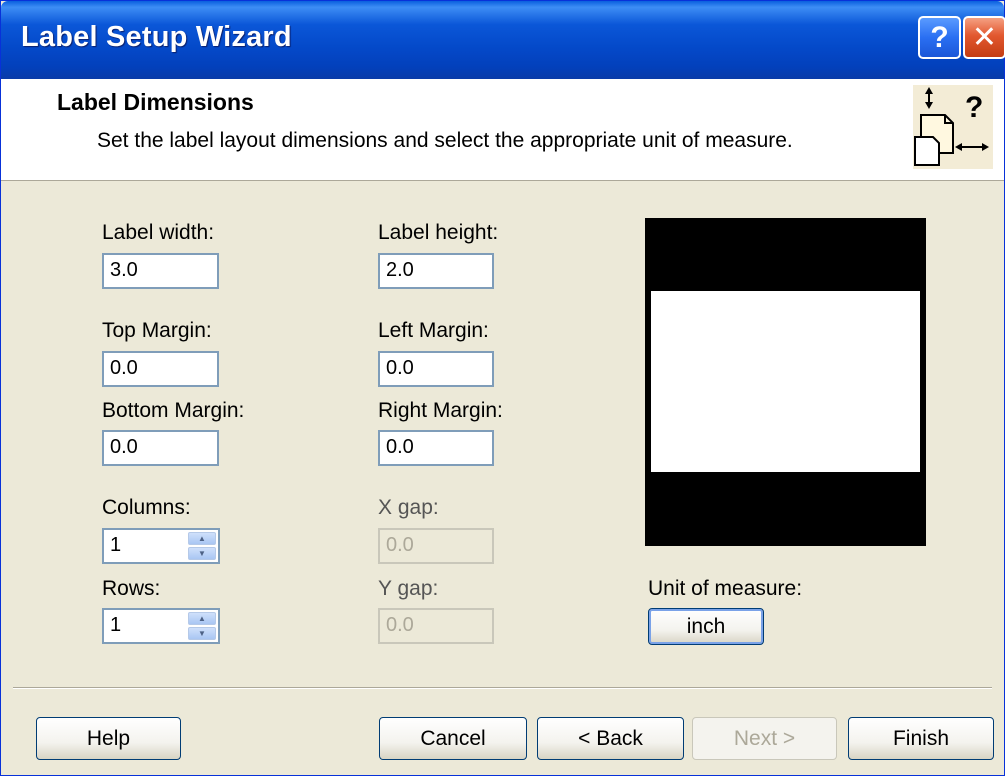 The width and height of the screenshot is (1005, 776). Describe the element at coordinates (116, 625) in the screenshot. I see `rows-value: 1` at that location.